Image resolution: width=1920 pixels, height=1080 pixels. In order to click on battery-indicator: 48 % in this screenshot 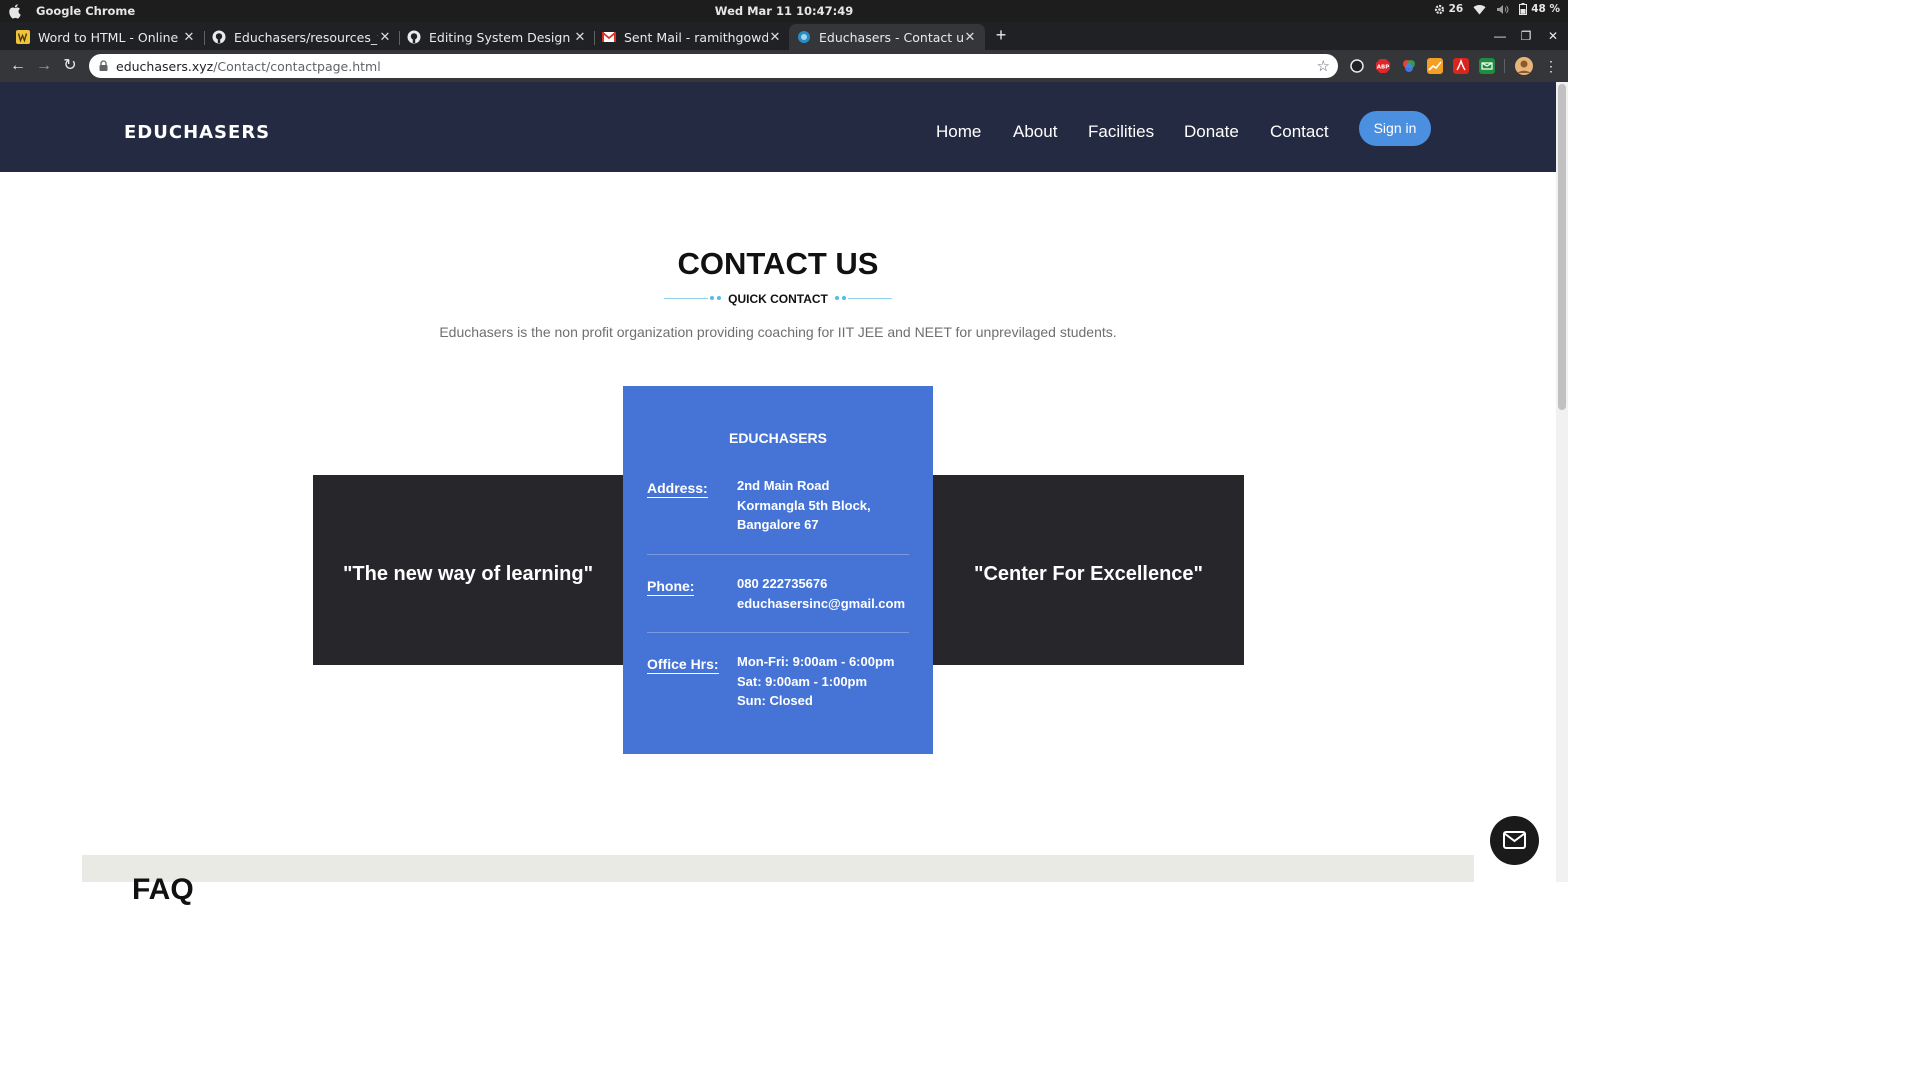, I will do `click(1539, 9)`.